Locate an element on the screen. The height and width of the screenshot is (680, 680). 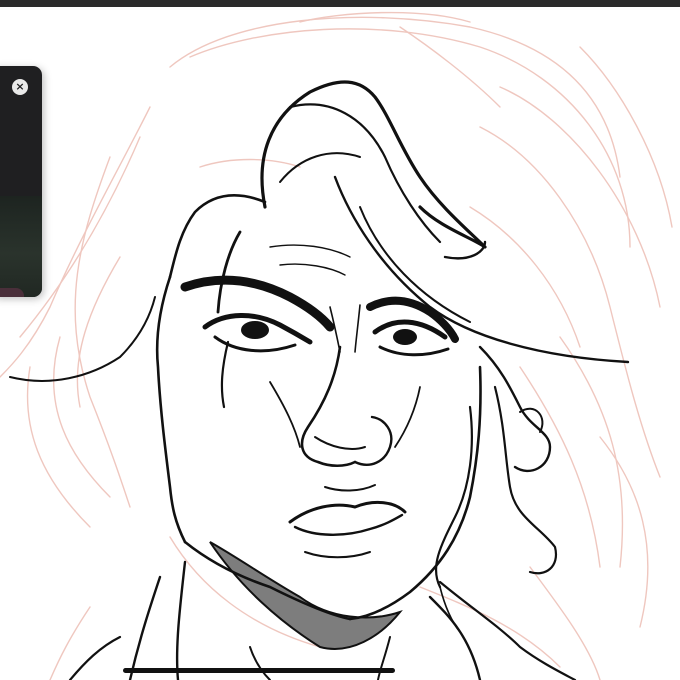
close-icon: × is located at coordinates (20, 87).